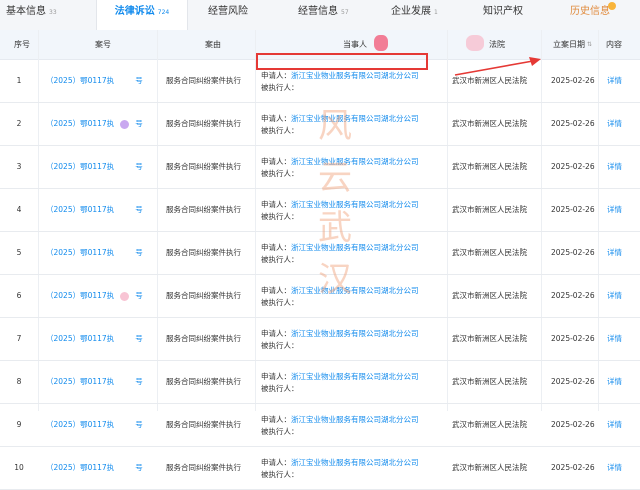 This screenshot has width=640, height=490. Describe the element at coordinates (612, 6) in the screenshot. I see `new-badge-icon` at that location.